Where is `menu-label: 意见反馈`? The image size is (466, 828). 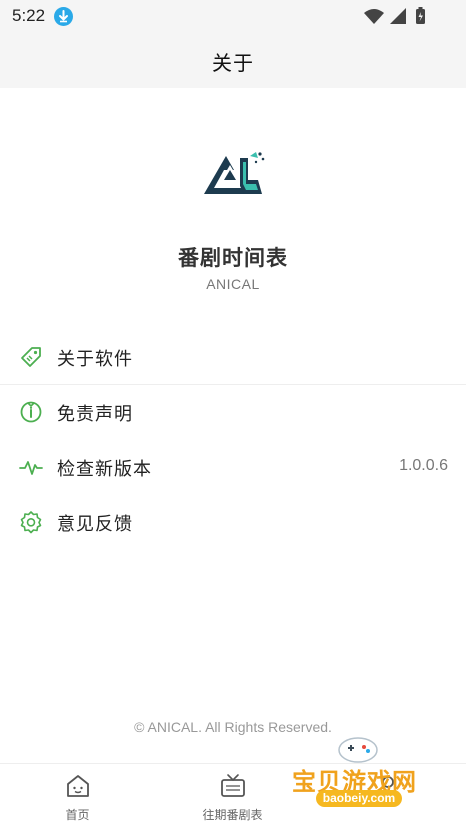 menu-label: 意见反馈 is located at coordinates (95, 524).